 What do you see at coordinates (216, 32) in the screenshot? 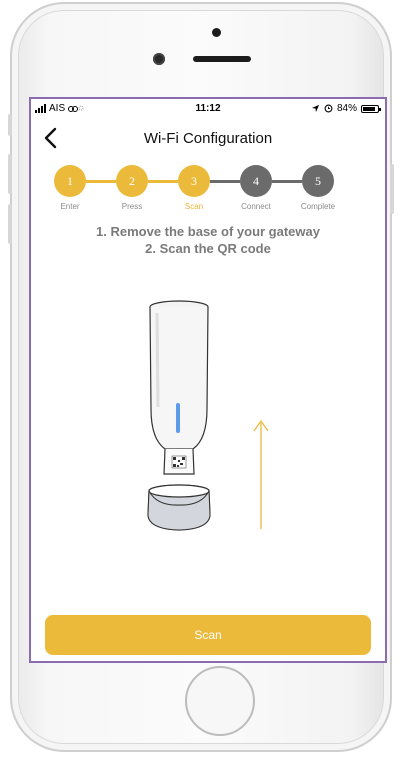
I see `proximity-sensor` at bounding box center [216, 32].